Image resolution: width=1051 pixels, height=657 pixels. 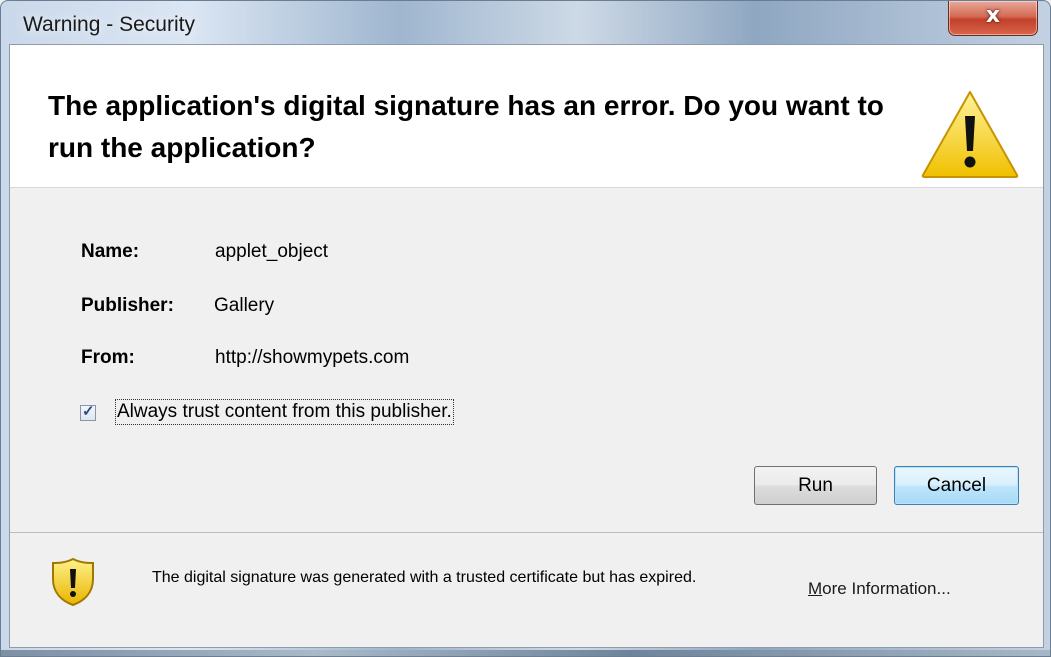 What do you see at coordinates (244, 305) in the screenshot?
I see `publisher-value: Gallery` at bounding box center [244, 305].